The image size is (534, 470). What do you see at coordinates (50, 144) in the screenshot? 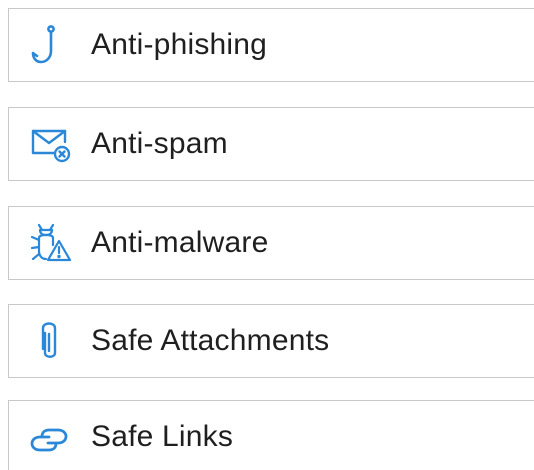
I see `mail-blocked-icon` at bounding box center [50, 144].